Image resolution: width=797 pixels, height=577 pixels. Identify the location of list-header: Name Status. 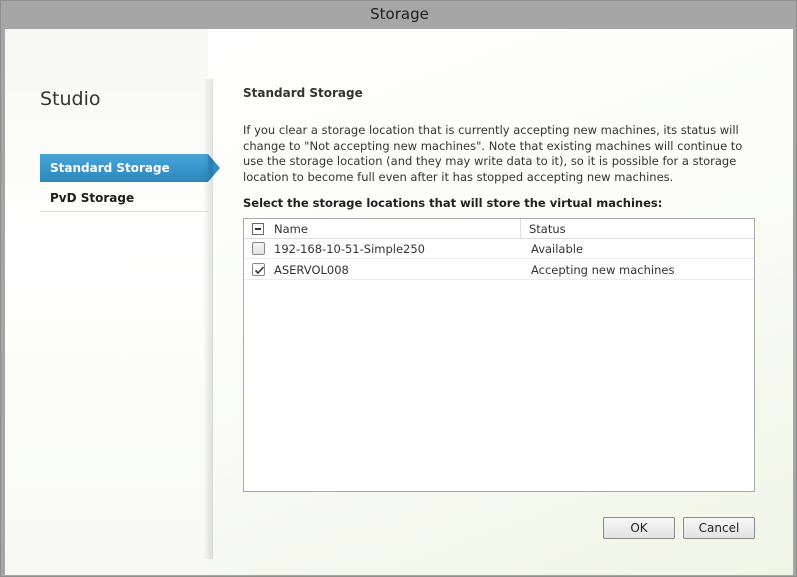
(499, 229).